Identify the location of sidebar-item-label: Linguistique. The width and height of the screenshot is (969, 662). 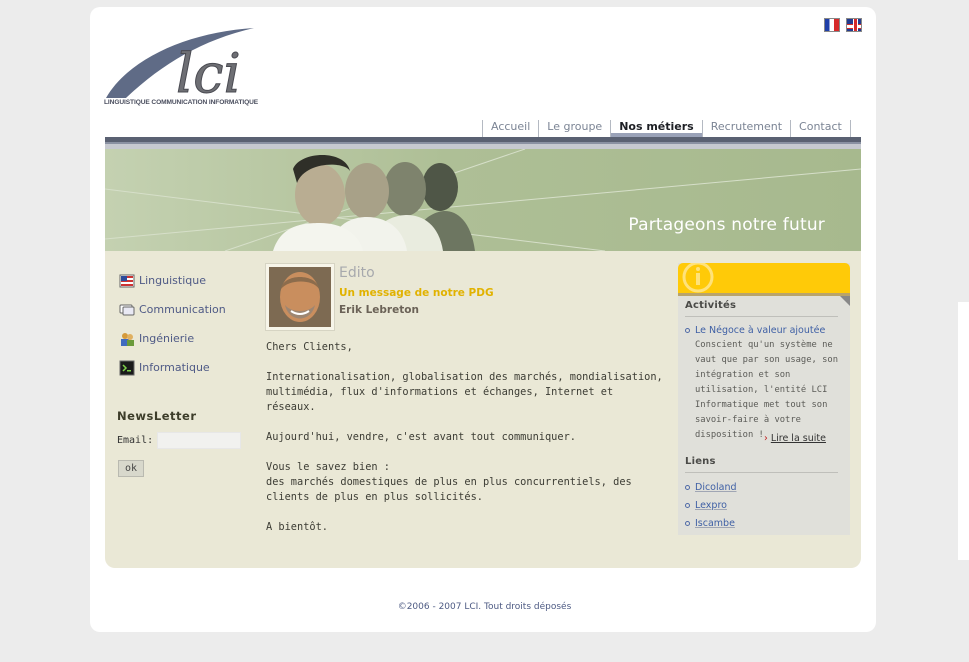
(172, 280).